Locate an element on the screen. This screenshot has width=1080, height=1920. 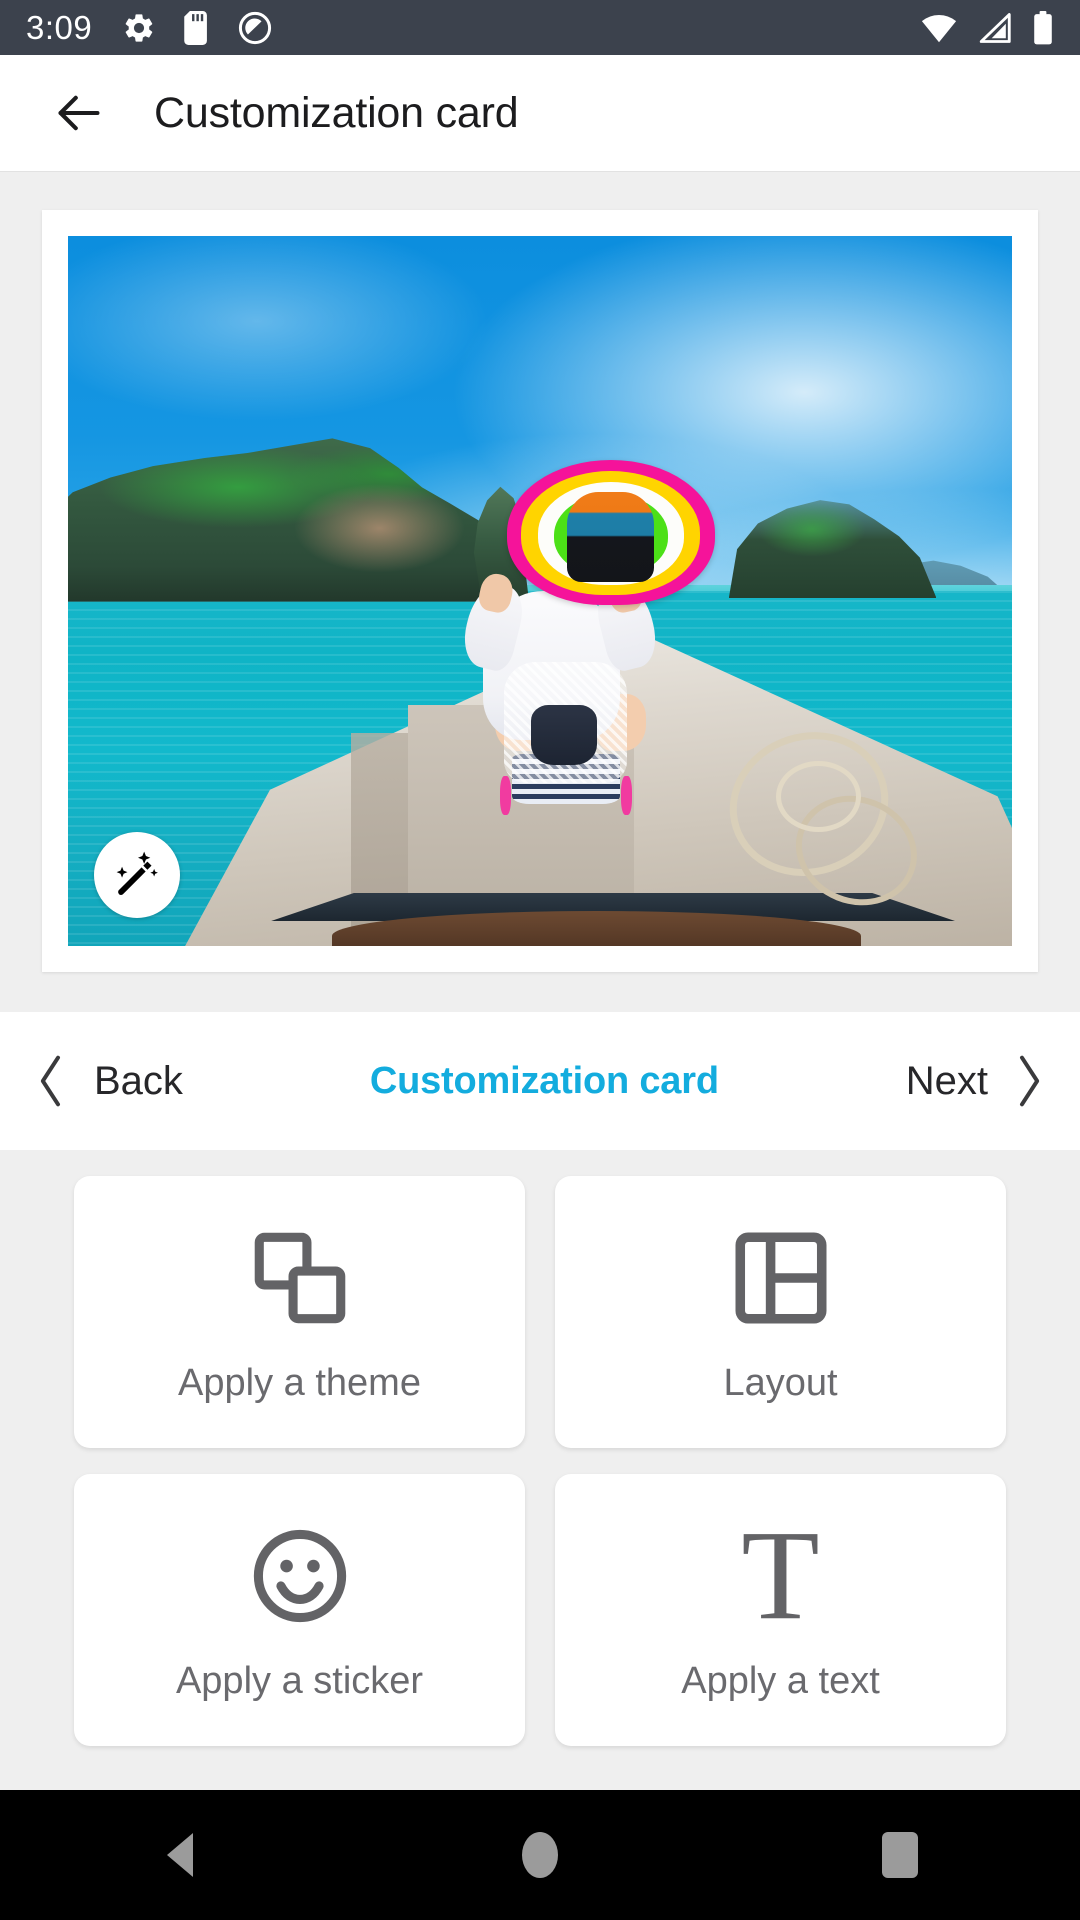
apply-a-text-icon-wrap: T is located at coordinates (780, 1575).